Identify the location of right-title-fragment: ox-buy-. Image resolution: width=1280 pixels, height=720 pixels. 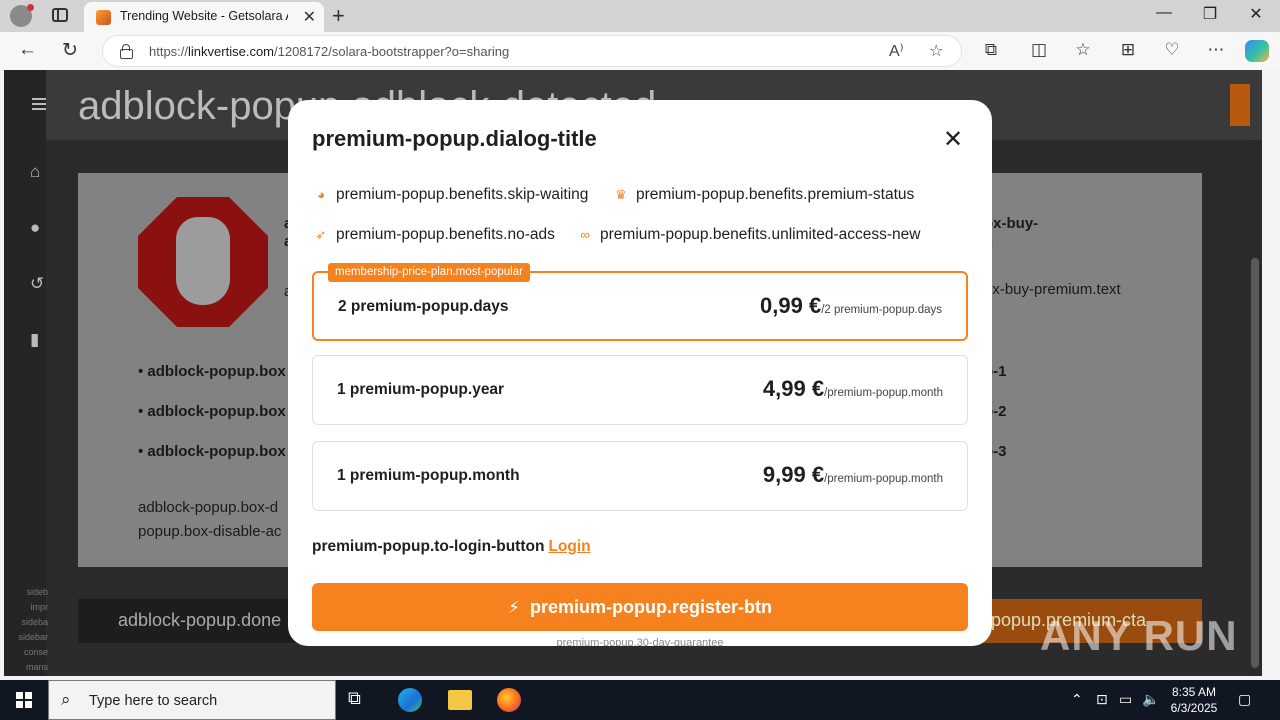
(1011, 223).